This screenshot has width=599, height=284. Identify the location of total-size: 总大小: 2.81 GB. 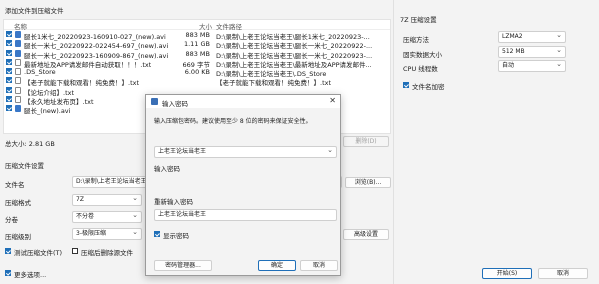
(30, 144).